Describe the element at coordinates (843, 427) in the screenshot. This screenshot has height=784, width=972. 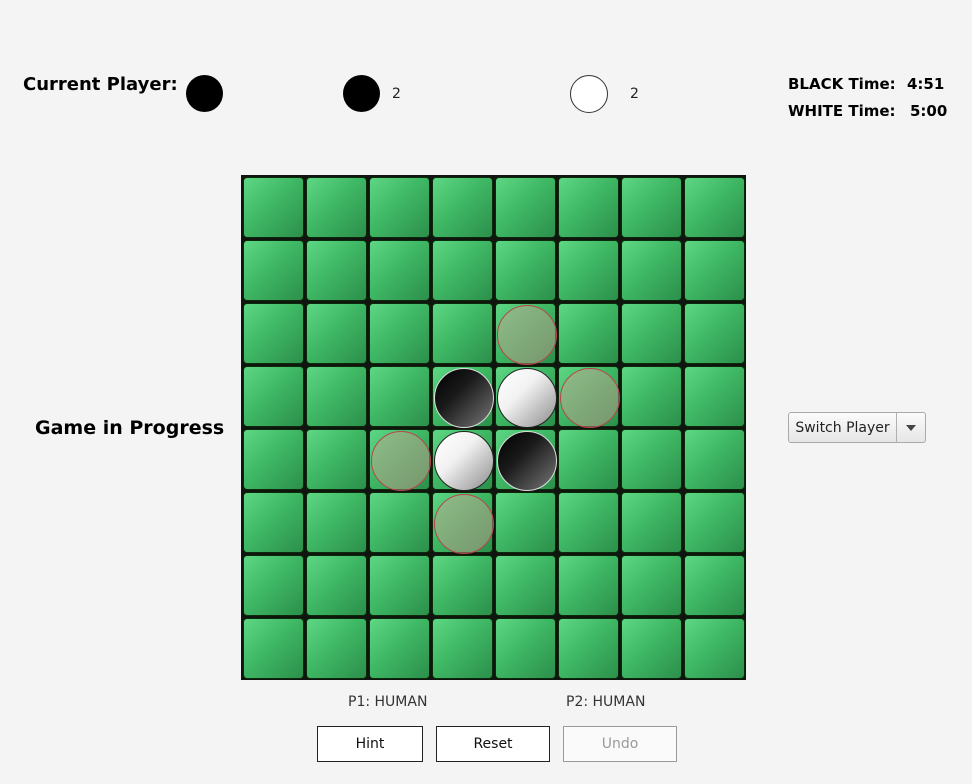
I see `switch-player-button: Switch Player` at that location.